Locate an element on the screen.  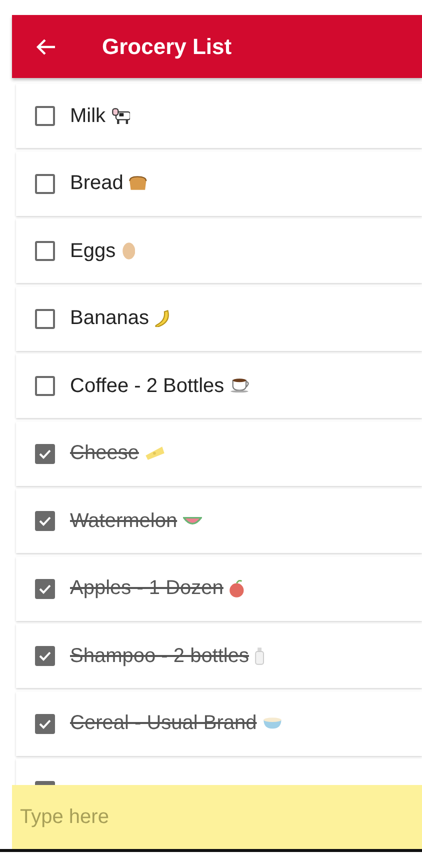
coffee-cup-icon is located at coordinates (240, 386).